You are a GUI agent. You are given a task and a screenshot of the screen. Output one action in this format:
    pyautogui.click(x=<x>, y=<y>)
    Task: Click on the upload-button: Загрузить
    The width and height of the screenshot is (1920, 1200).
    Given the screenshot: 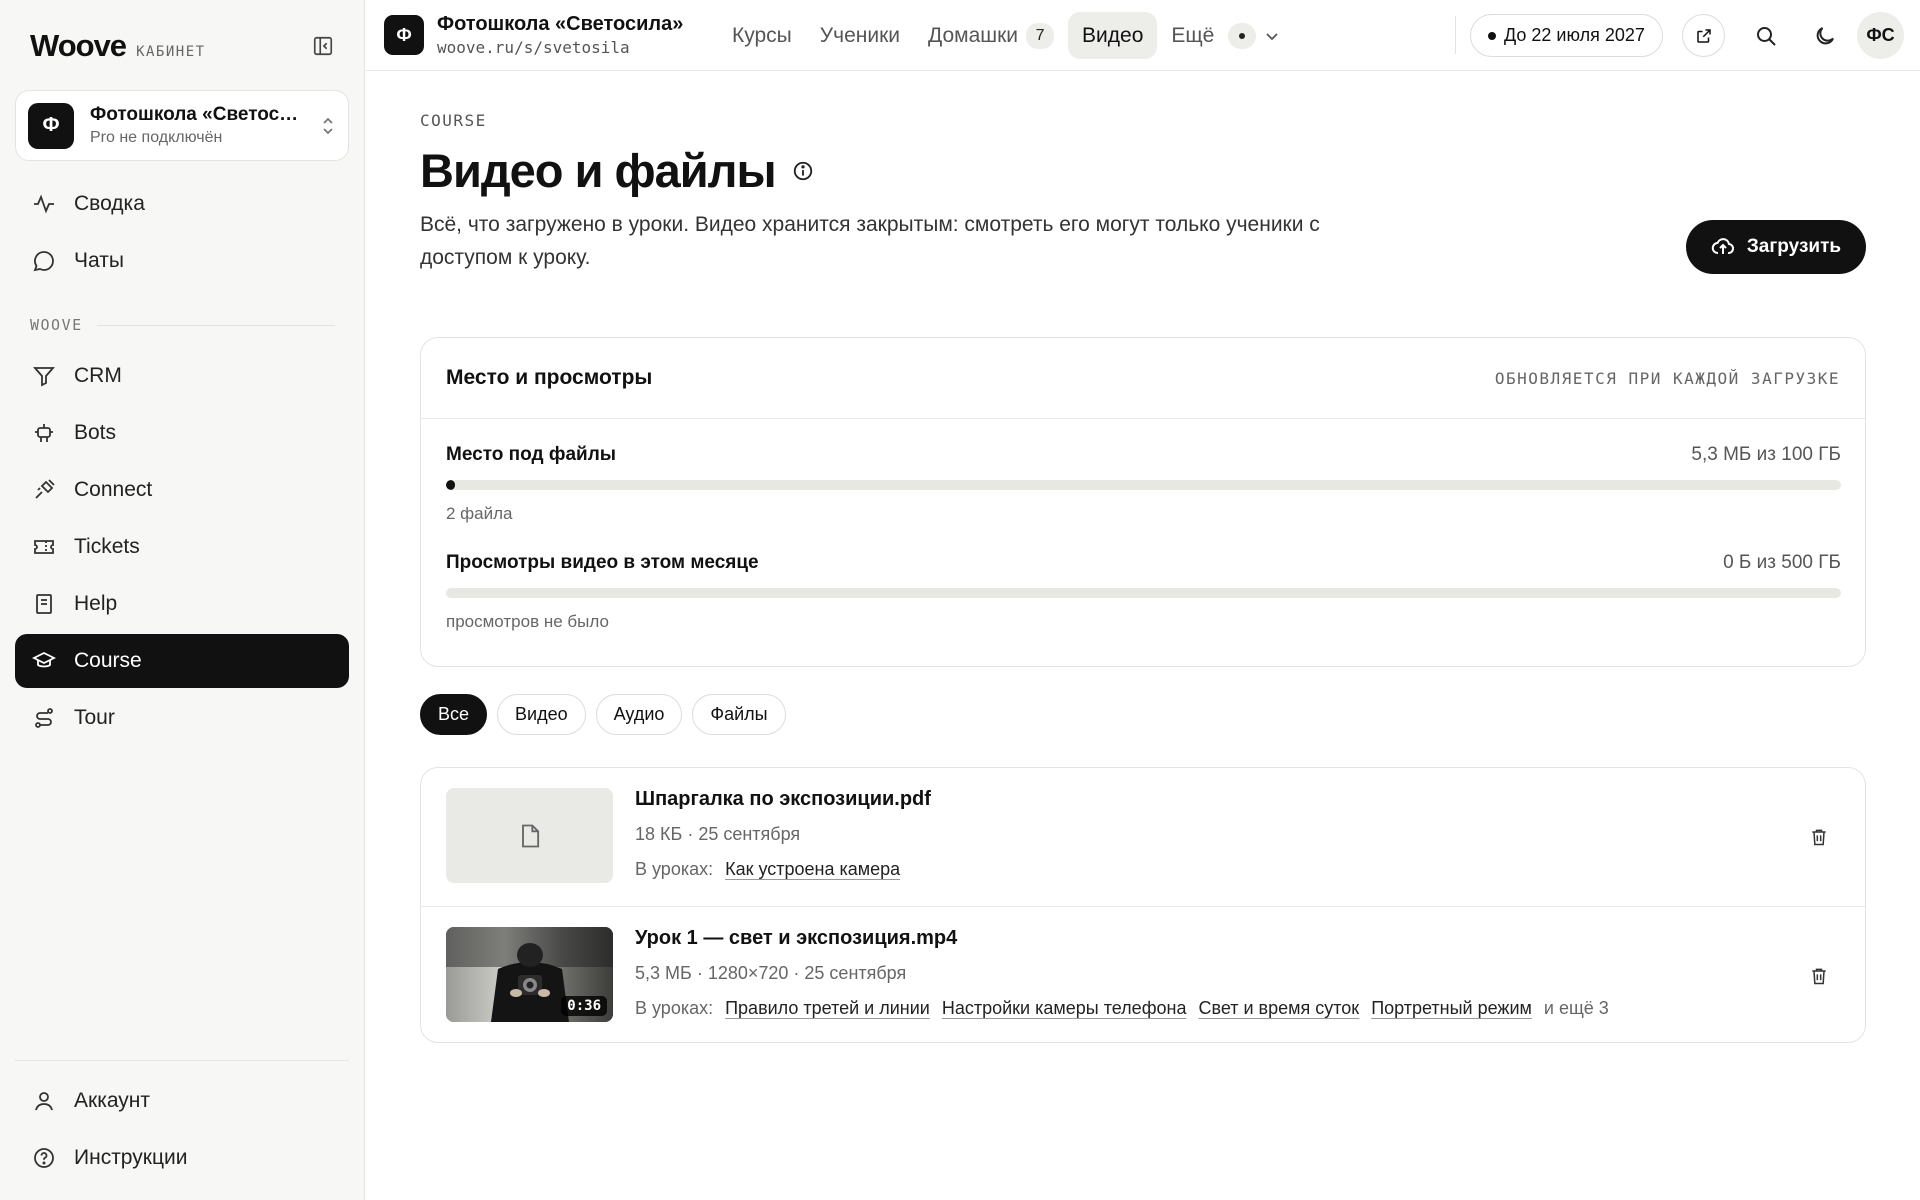 What is the action you would take?
    pyautogui.click(x=1776, y=247)
    